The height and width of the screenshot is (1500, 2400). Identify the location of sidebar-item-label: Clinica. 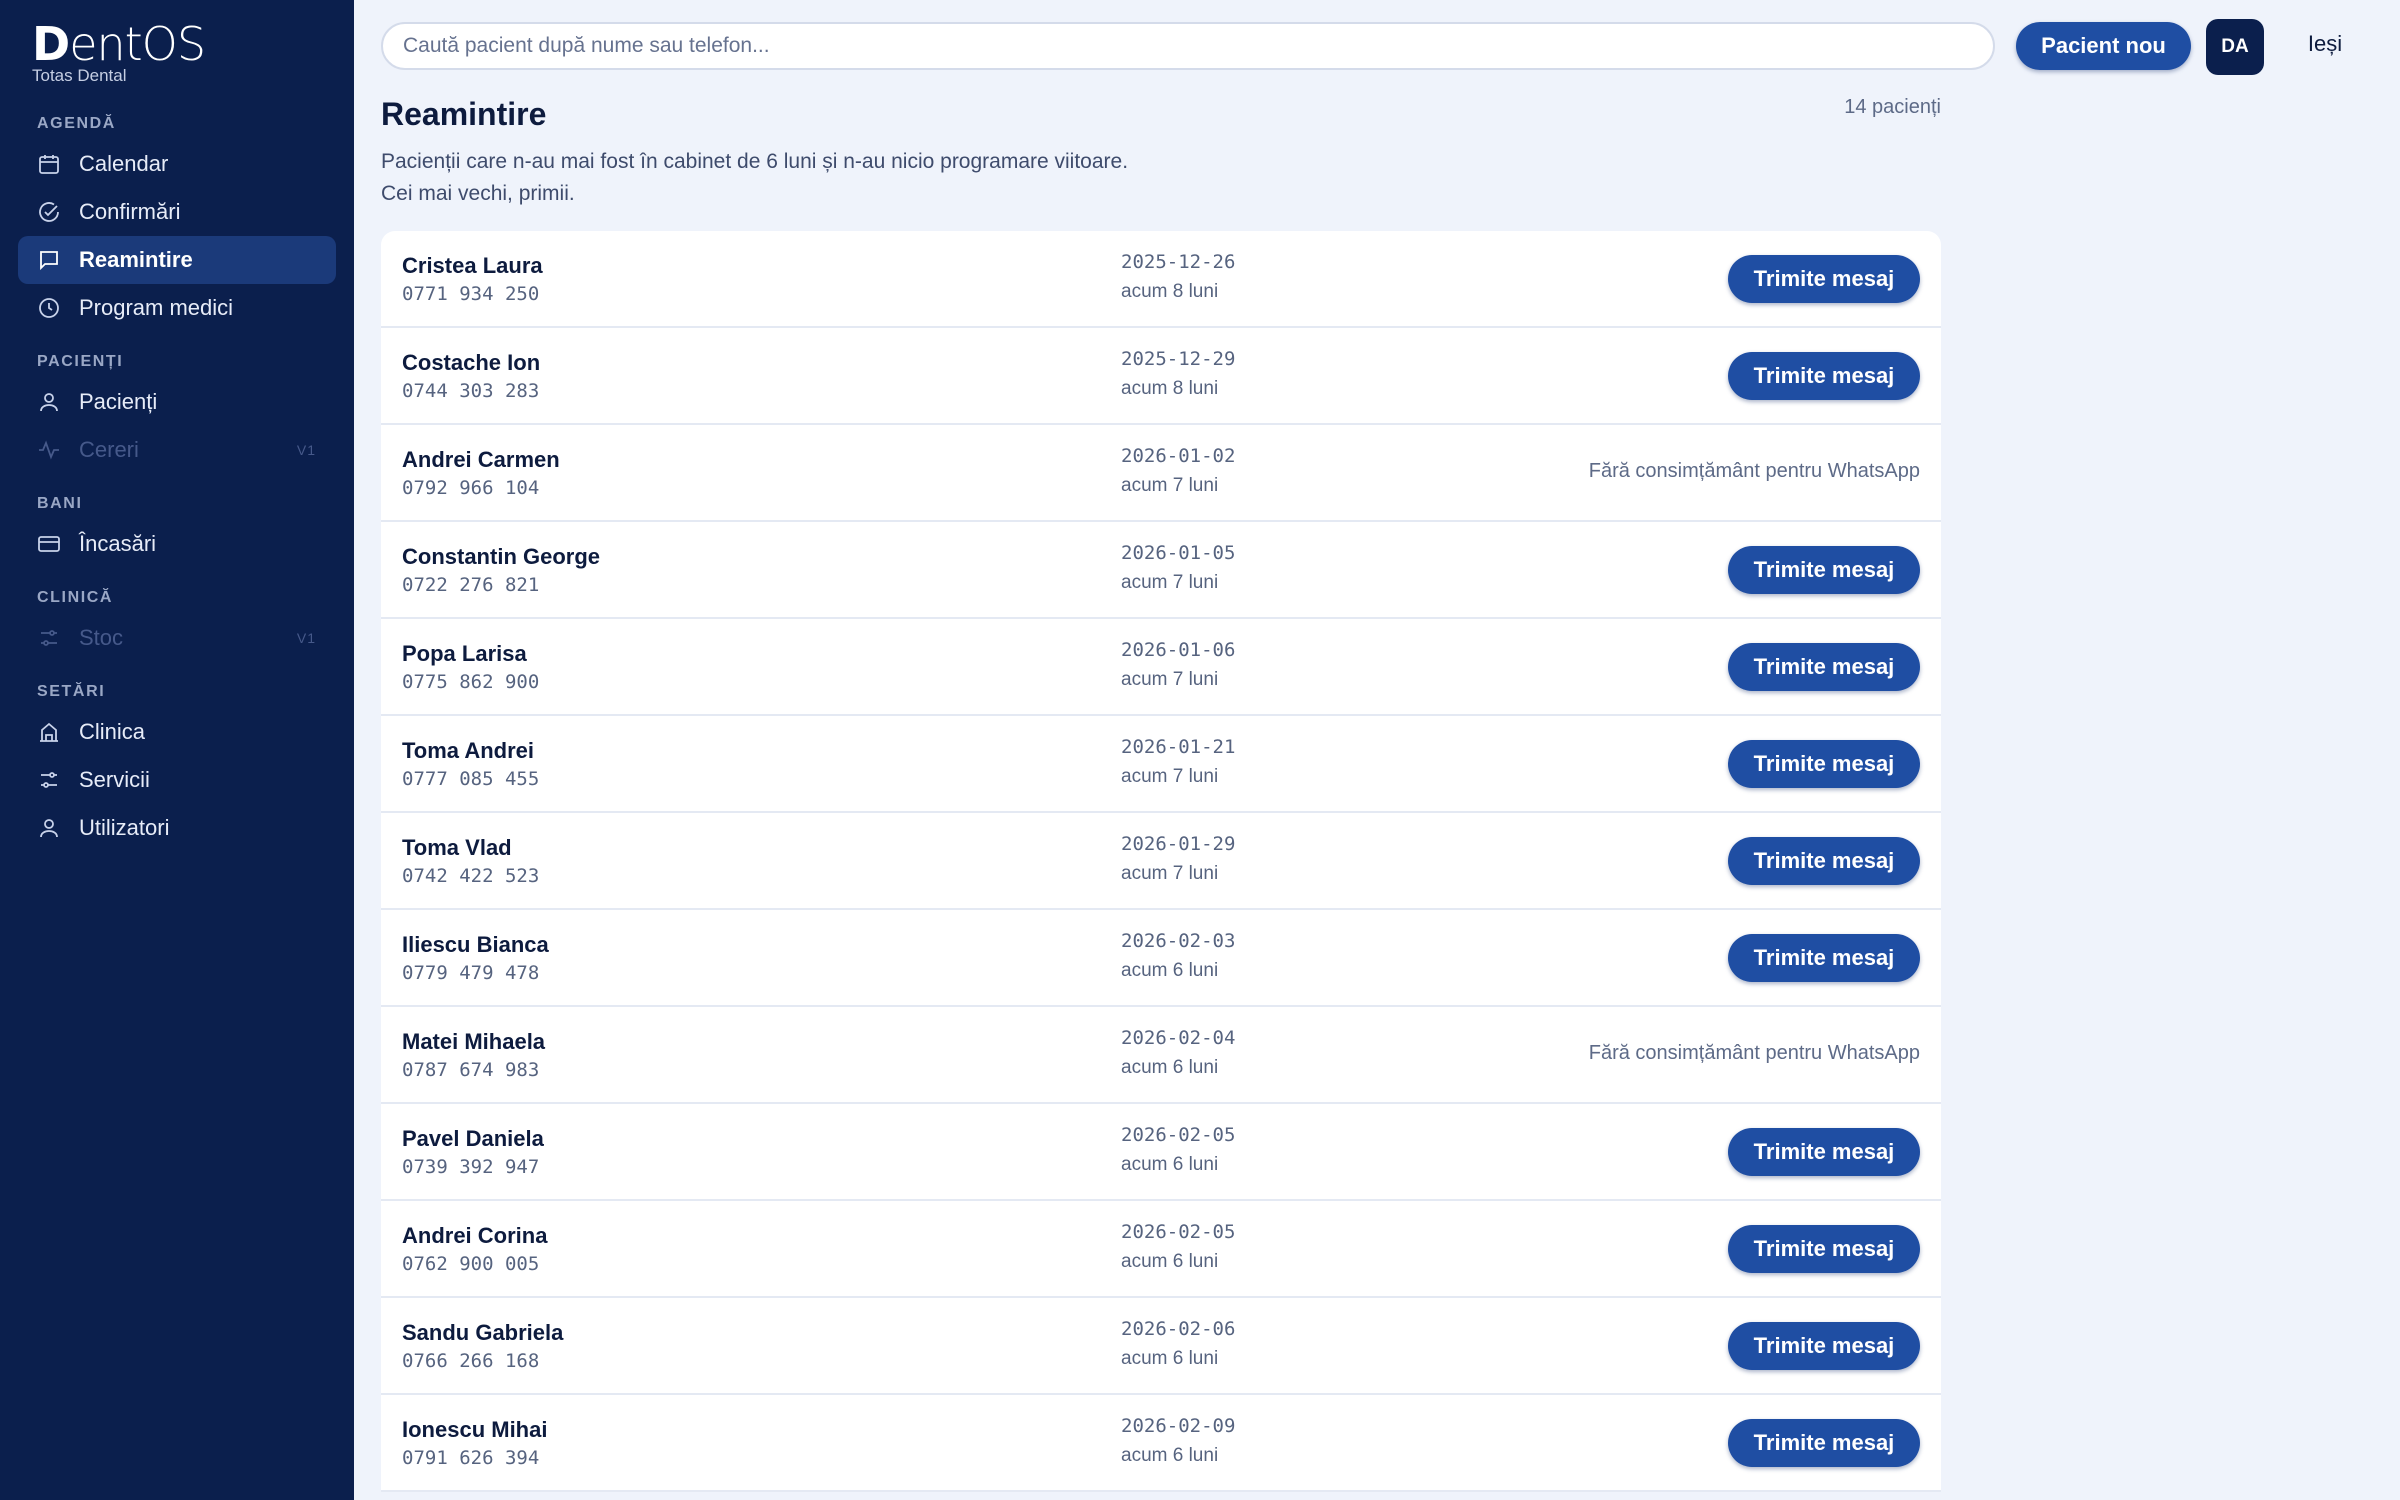
(112, 731).